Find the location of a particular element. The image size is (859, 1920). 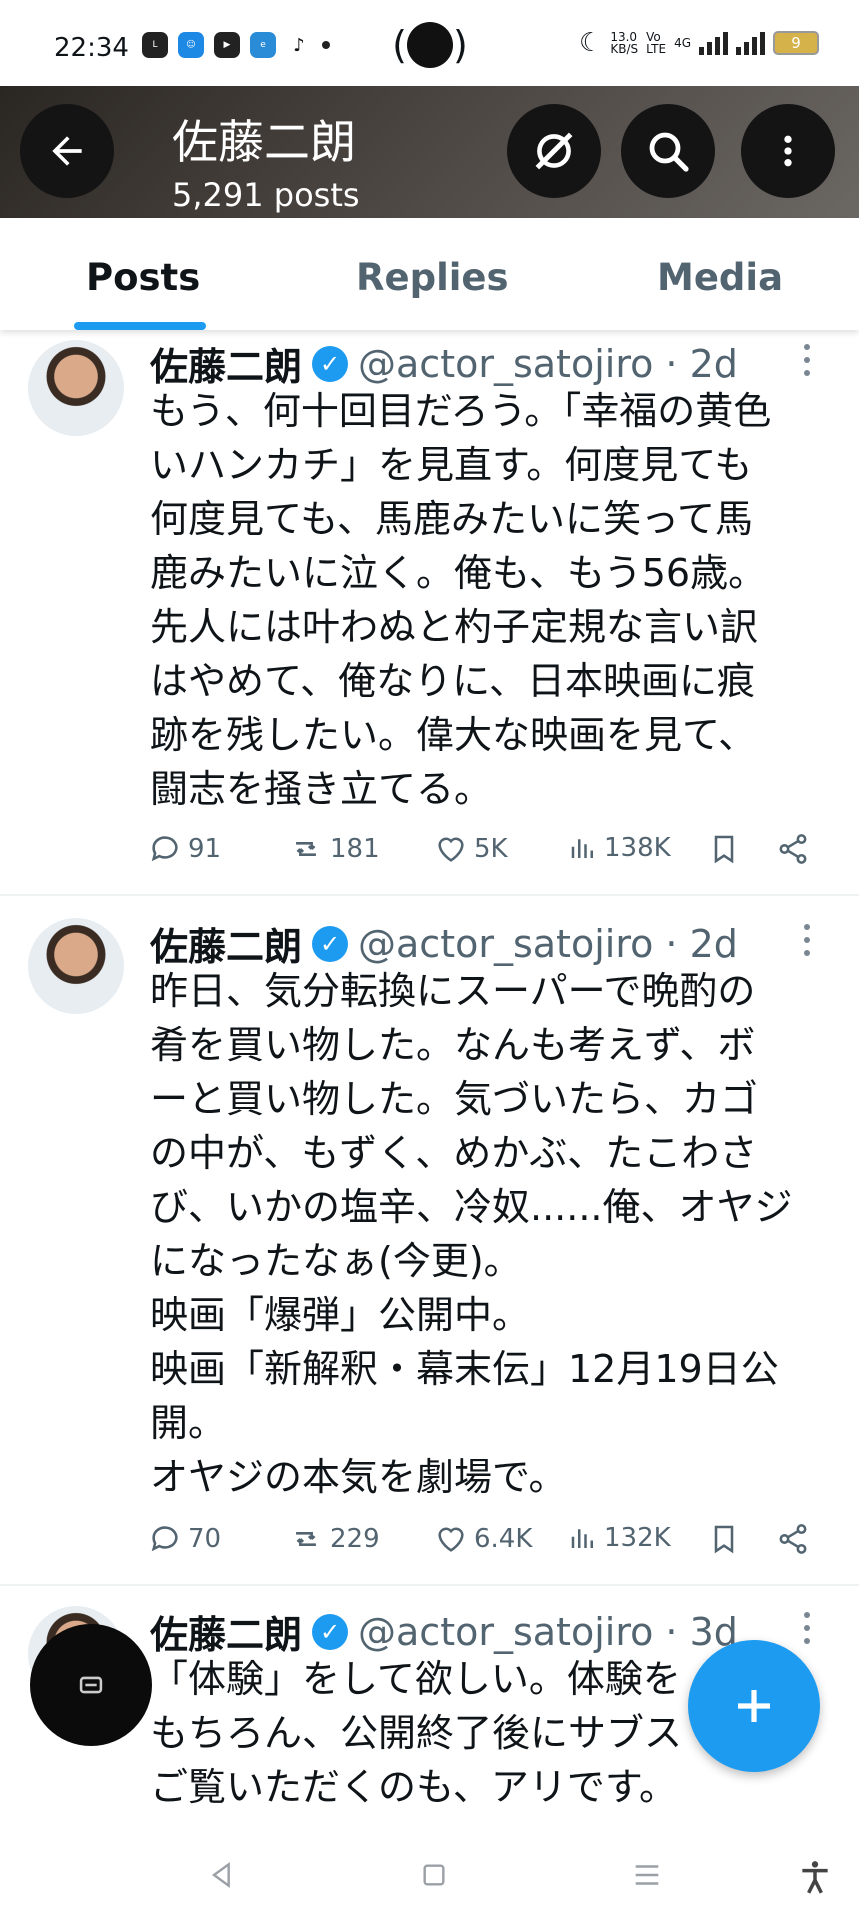

reply-count: 91 is located at coordinates (205, 849).